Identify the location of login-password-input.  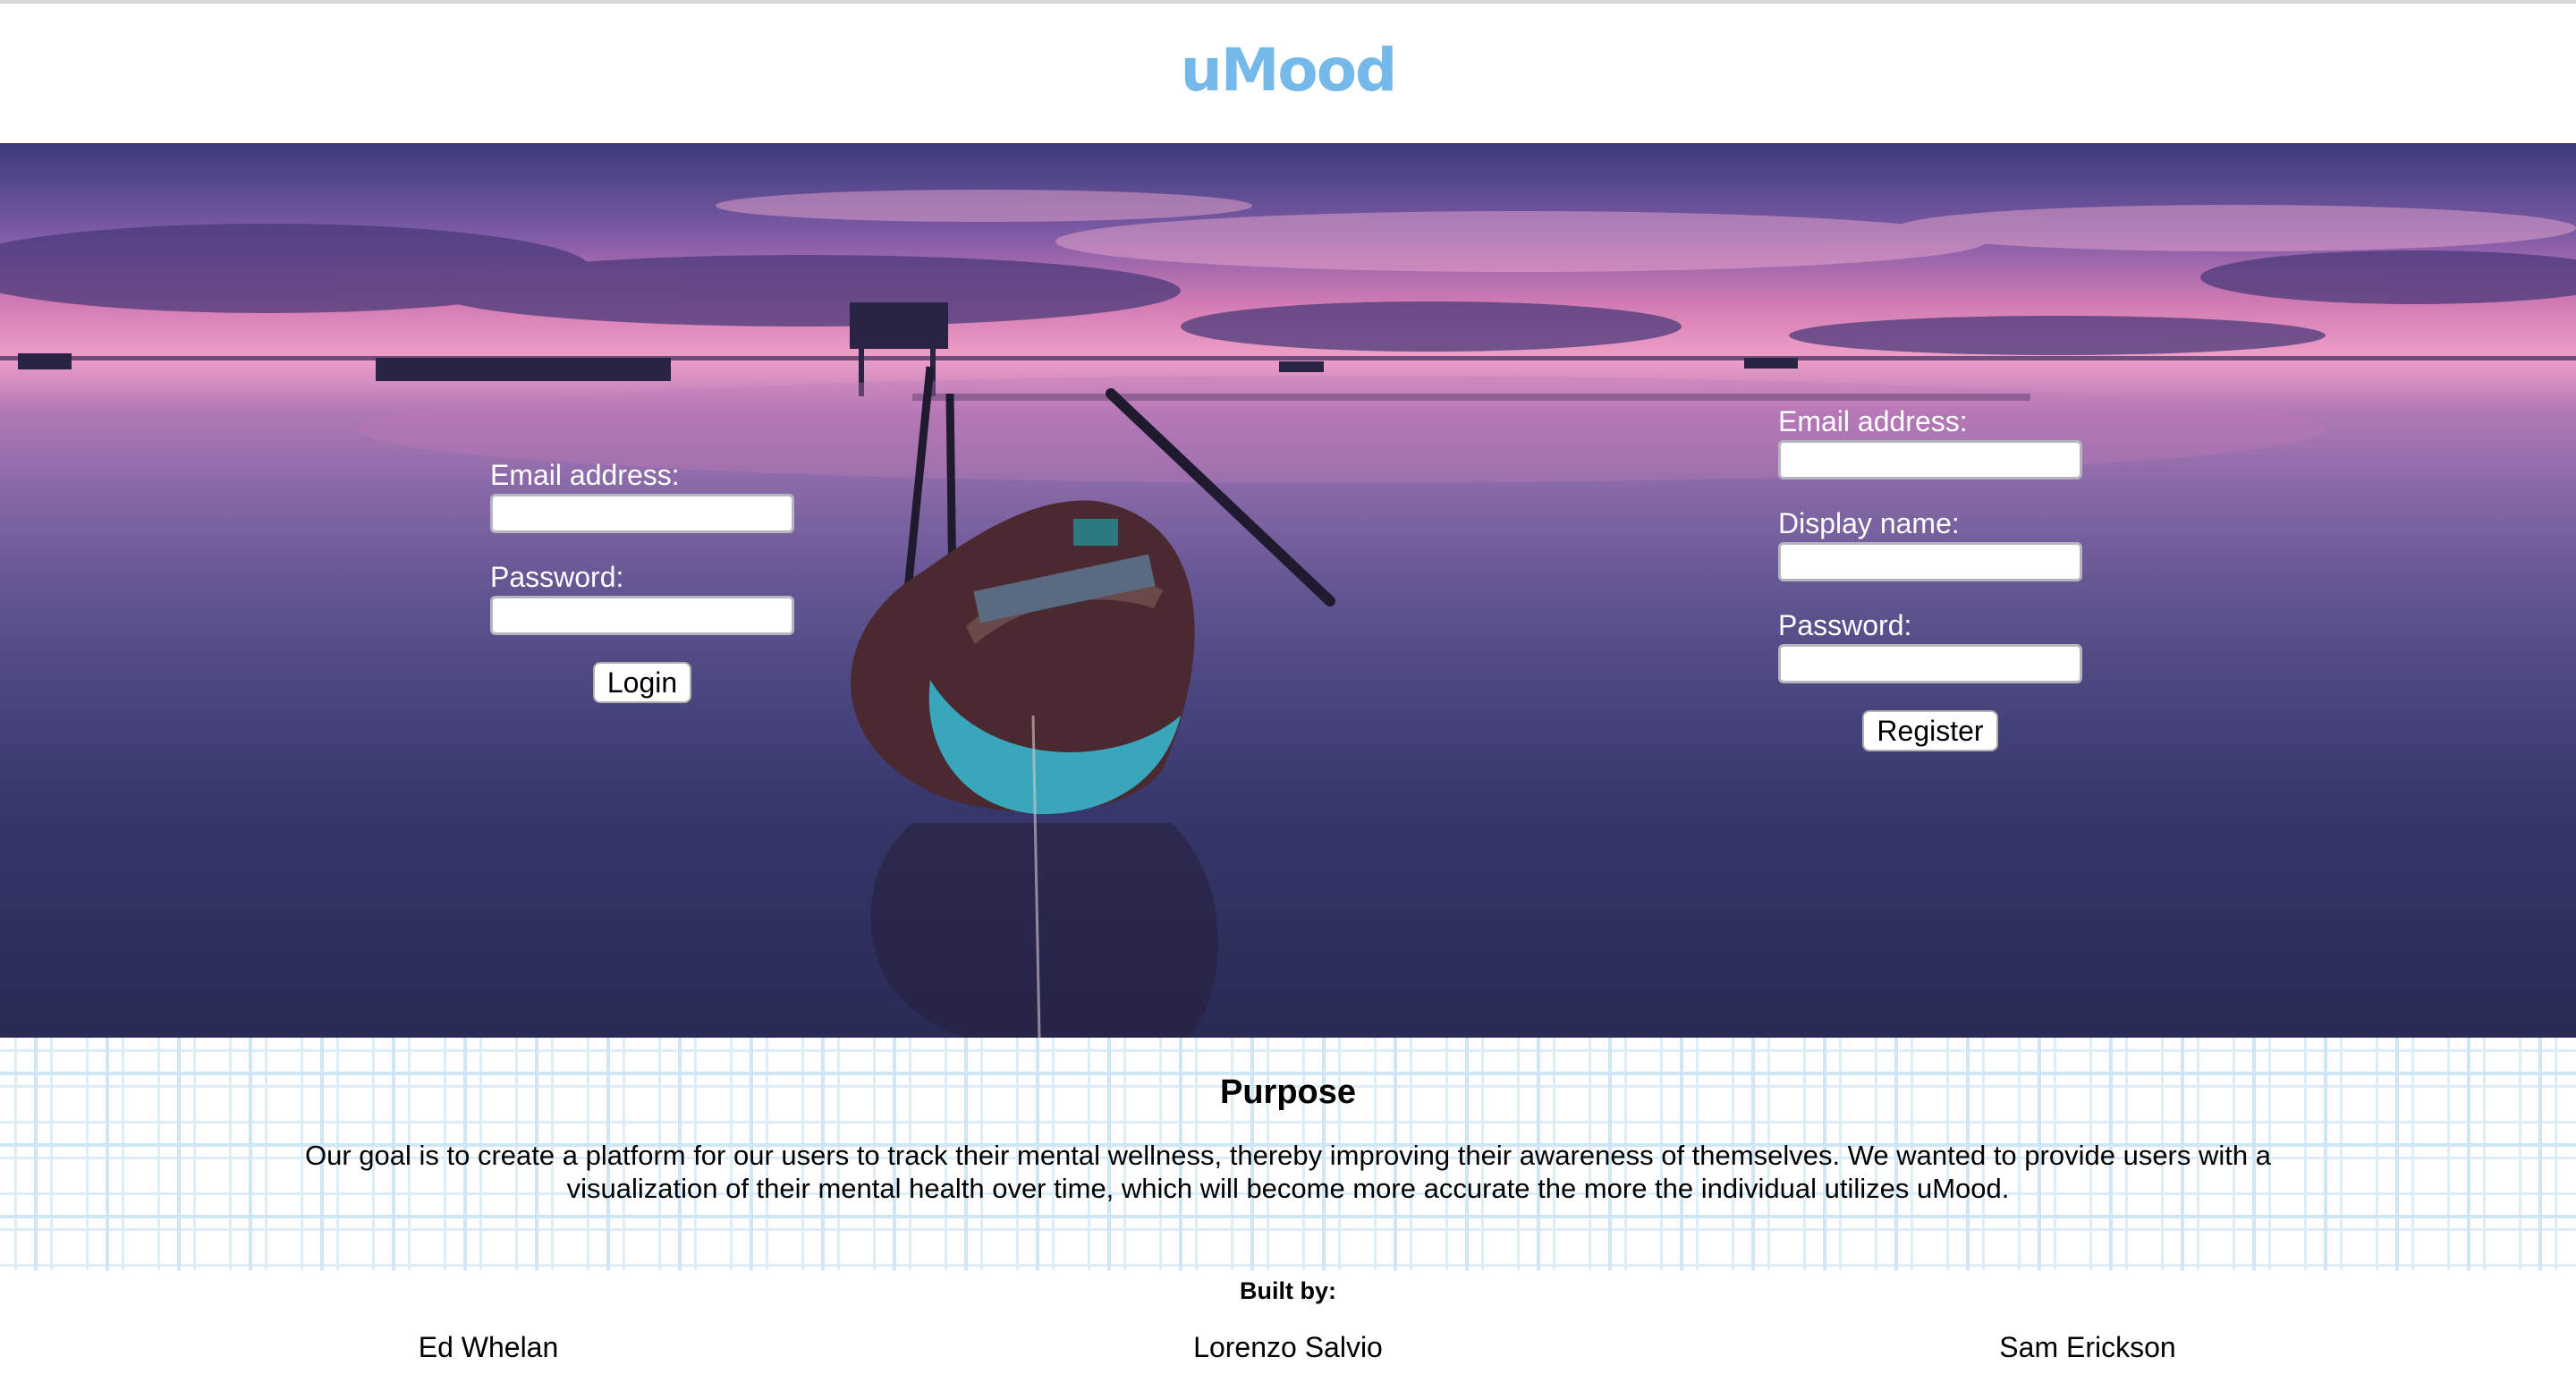
(642, 615).